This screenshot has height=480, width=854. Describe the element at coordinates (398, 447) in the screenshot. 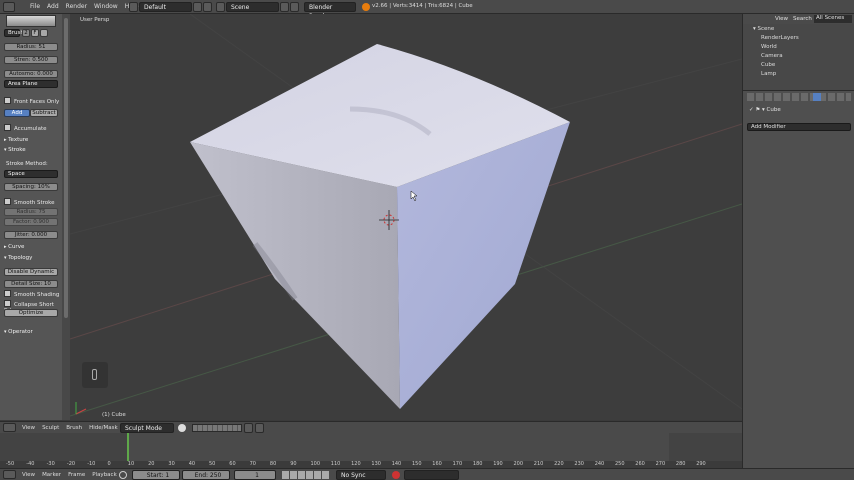

I see `frame-range` at that location.